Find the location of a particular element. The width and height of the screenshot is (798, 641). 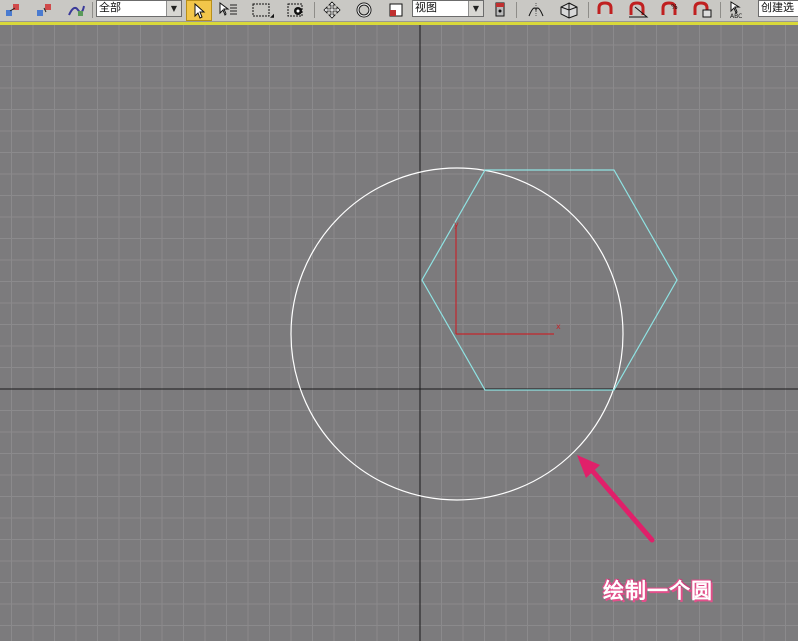

transform-gizmo: y x is located at coordinates (507, 277).